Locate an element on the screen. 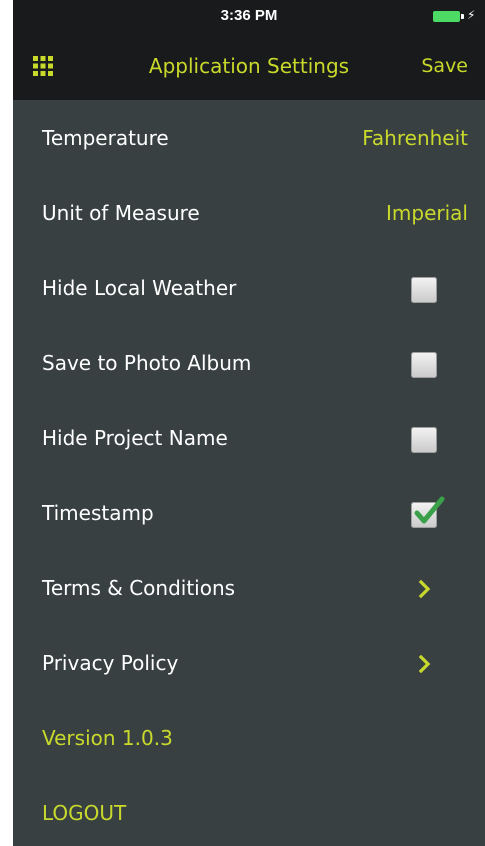 The height and width of the screenshot is (846, 485). save-to-photo-album-checkbox is located at coordinates (424, 365).